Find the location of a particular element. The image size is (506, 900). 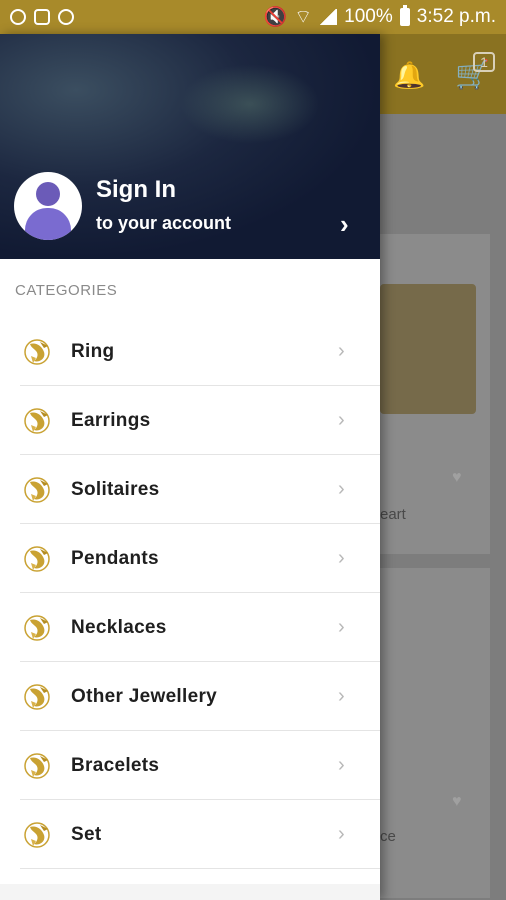

category-item-ring: Ring › is located at coordinates (190, 351).